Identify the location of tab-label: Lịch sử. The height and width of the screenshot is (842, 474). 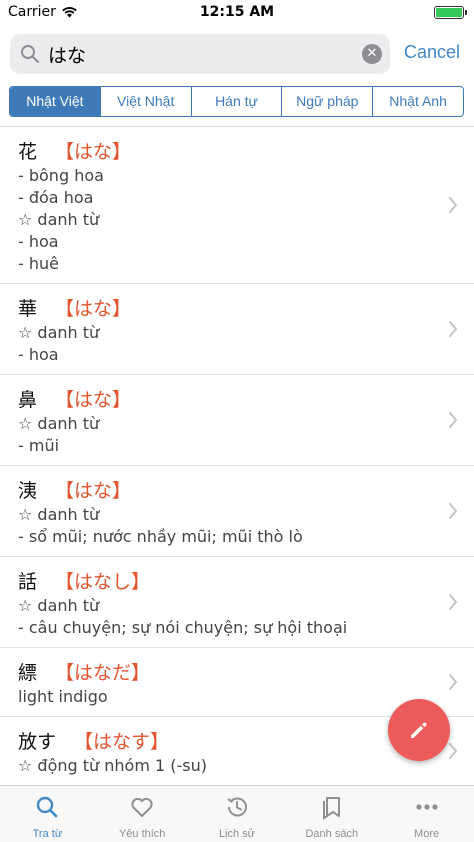
(237, 834).